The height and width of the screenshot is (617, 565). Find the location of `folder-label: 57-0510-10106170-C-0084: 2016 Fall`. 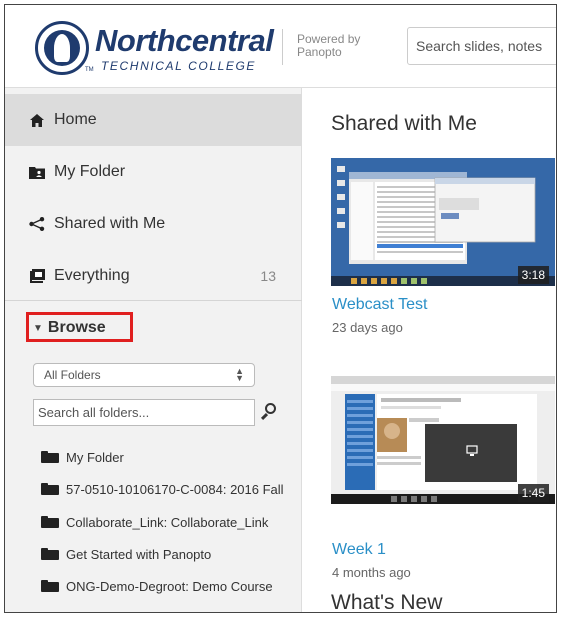

folder-label: 57-0510-10106170-C-0084: 2016 Fall is located at coordinates (175, 489).